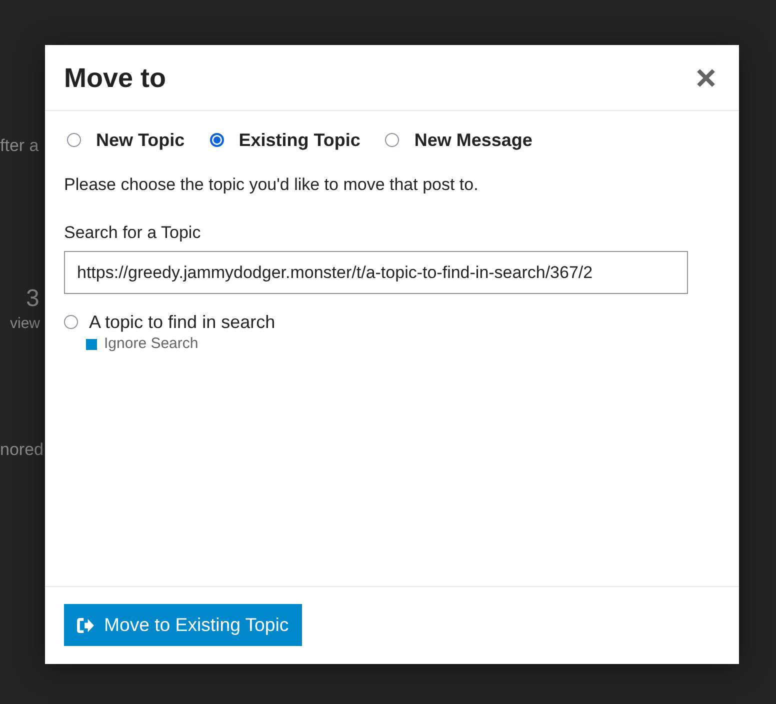 Image resolution: width=776 pixels, height=704 pixels. What do you see at coordinates (151, 344) in the screenshot?
I see `category-name: Ignore Search` at bounding box center [151, 344].